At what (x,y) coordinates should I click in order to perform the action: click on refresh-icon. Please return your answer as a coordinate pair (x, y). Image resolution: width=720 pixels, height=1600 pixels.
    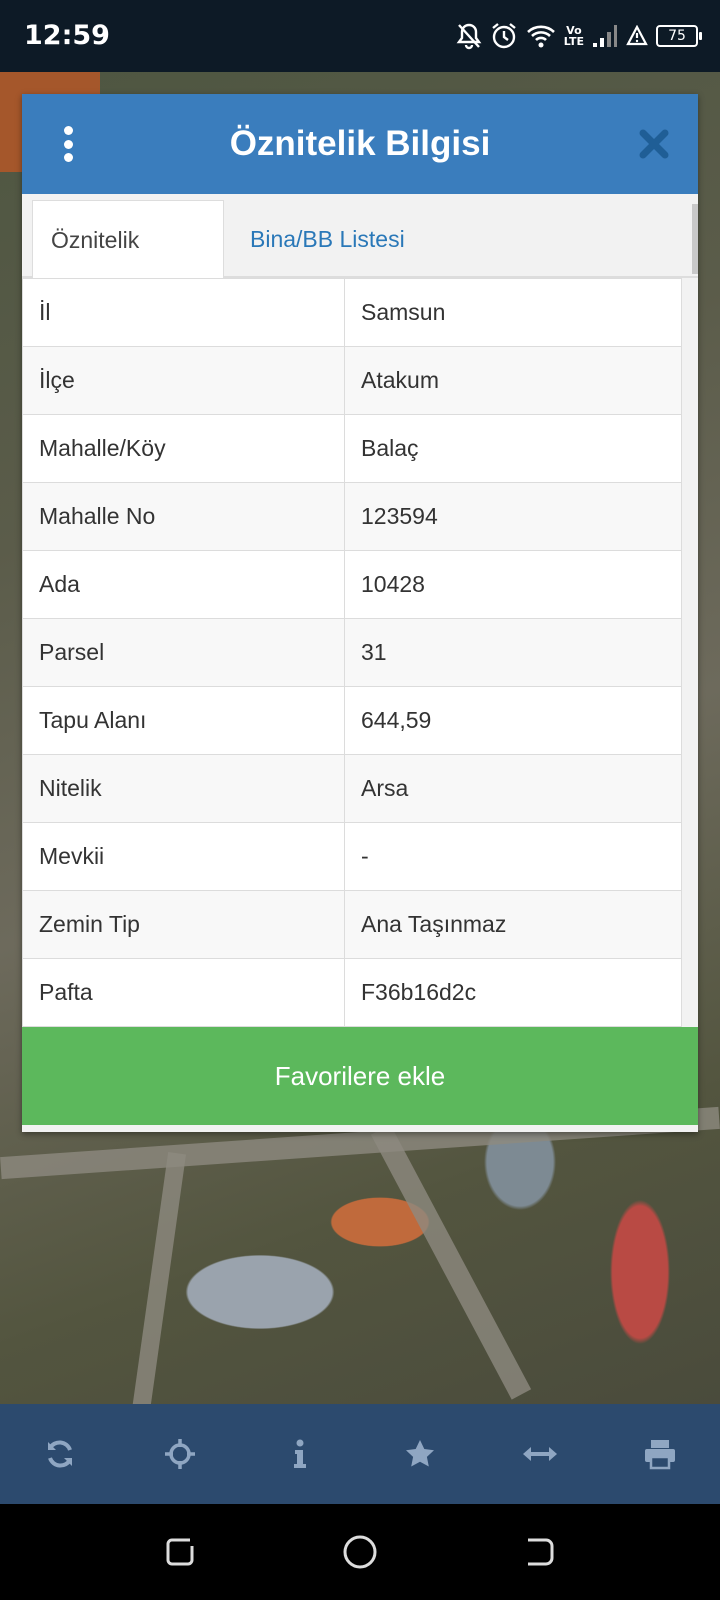
    Looking at the image, I should click on (60, 1454).